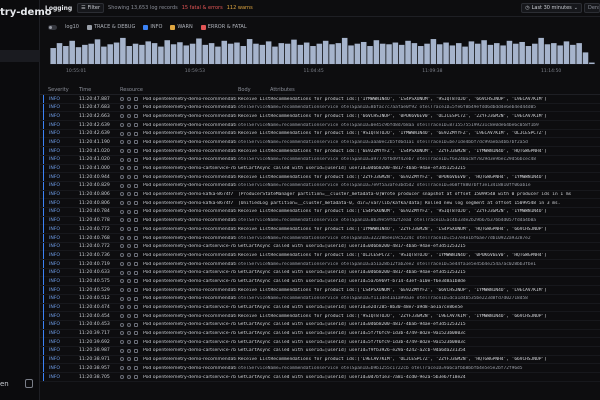 The image size is (600, 400). Describe the element at coordinates (223, 27) in the screenshot. I see `legend-error: ERROR & FATAL` at that location.